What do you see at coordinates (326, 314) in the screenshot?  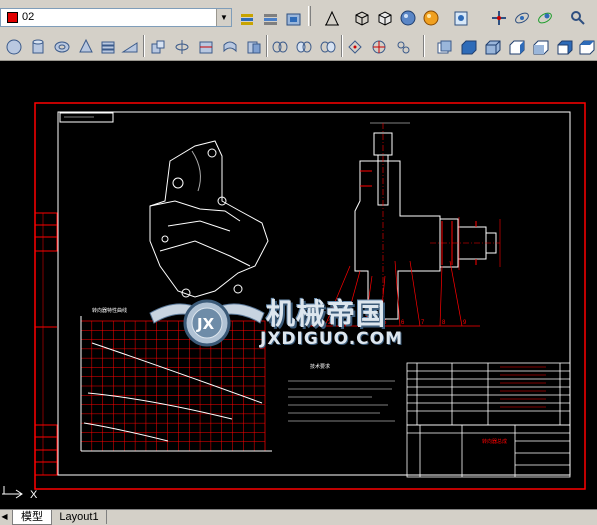 I see `watermark-title: 机械帝国` at bounding box center [326, 314].